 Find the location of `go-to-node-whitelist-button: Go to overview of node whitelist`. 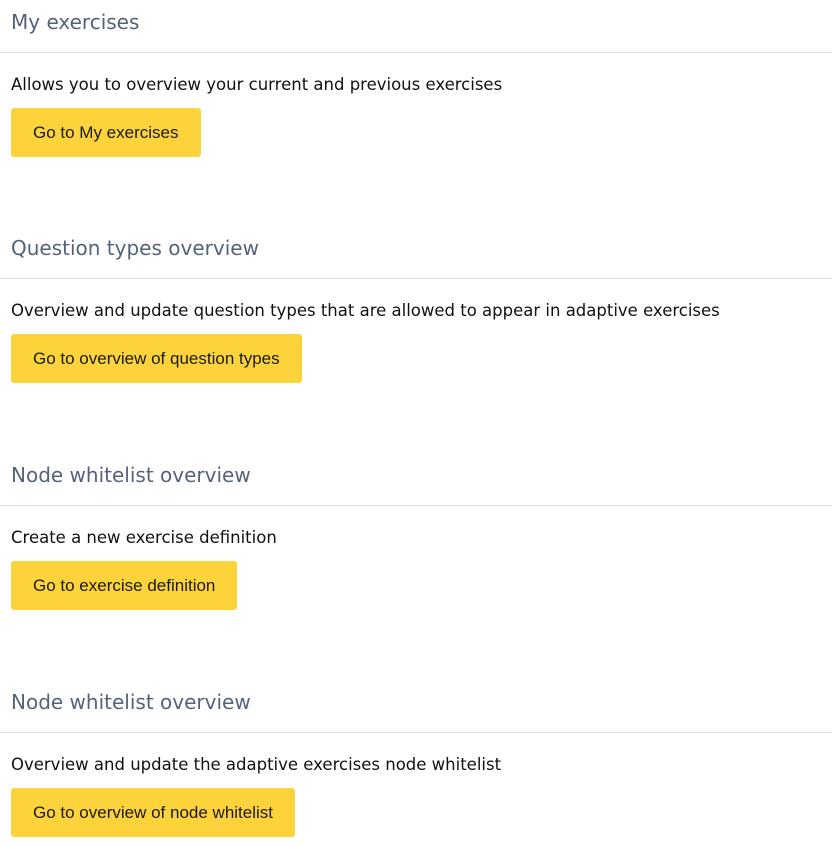

go-to-node-whitelist-button: Go to overview of node whitelist is located at coordinates (153, 812).